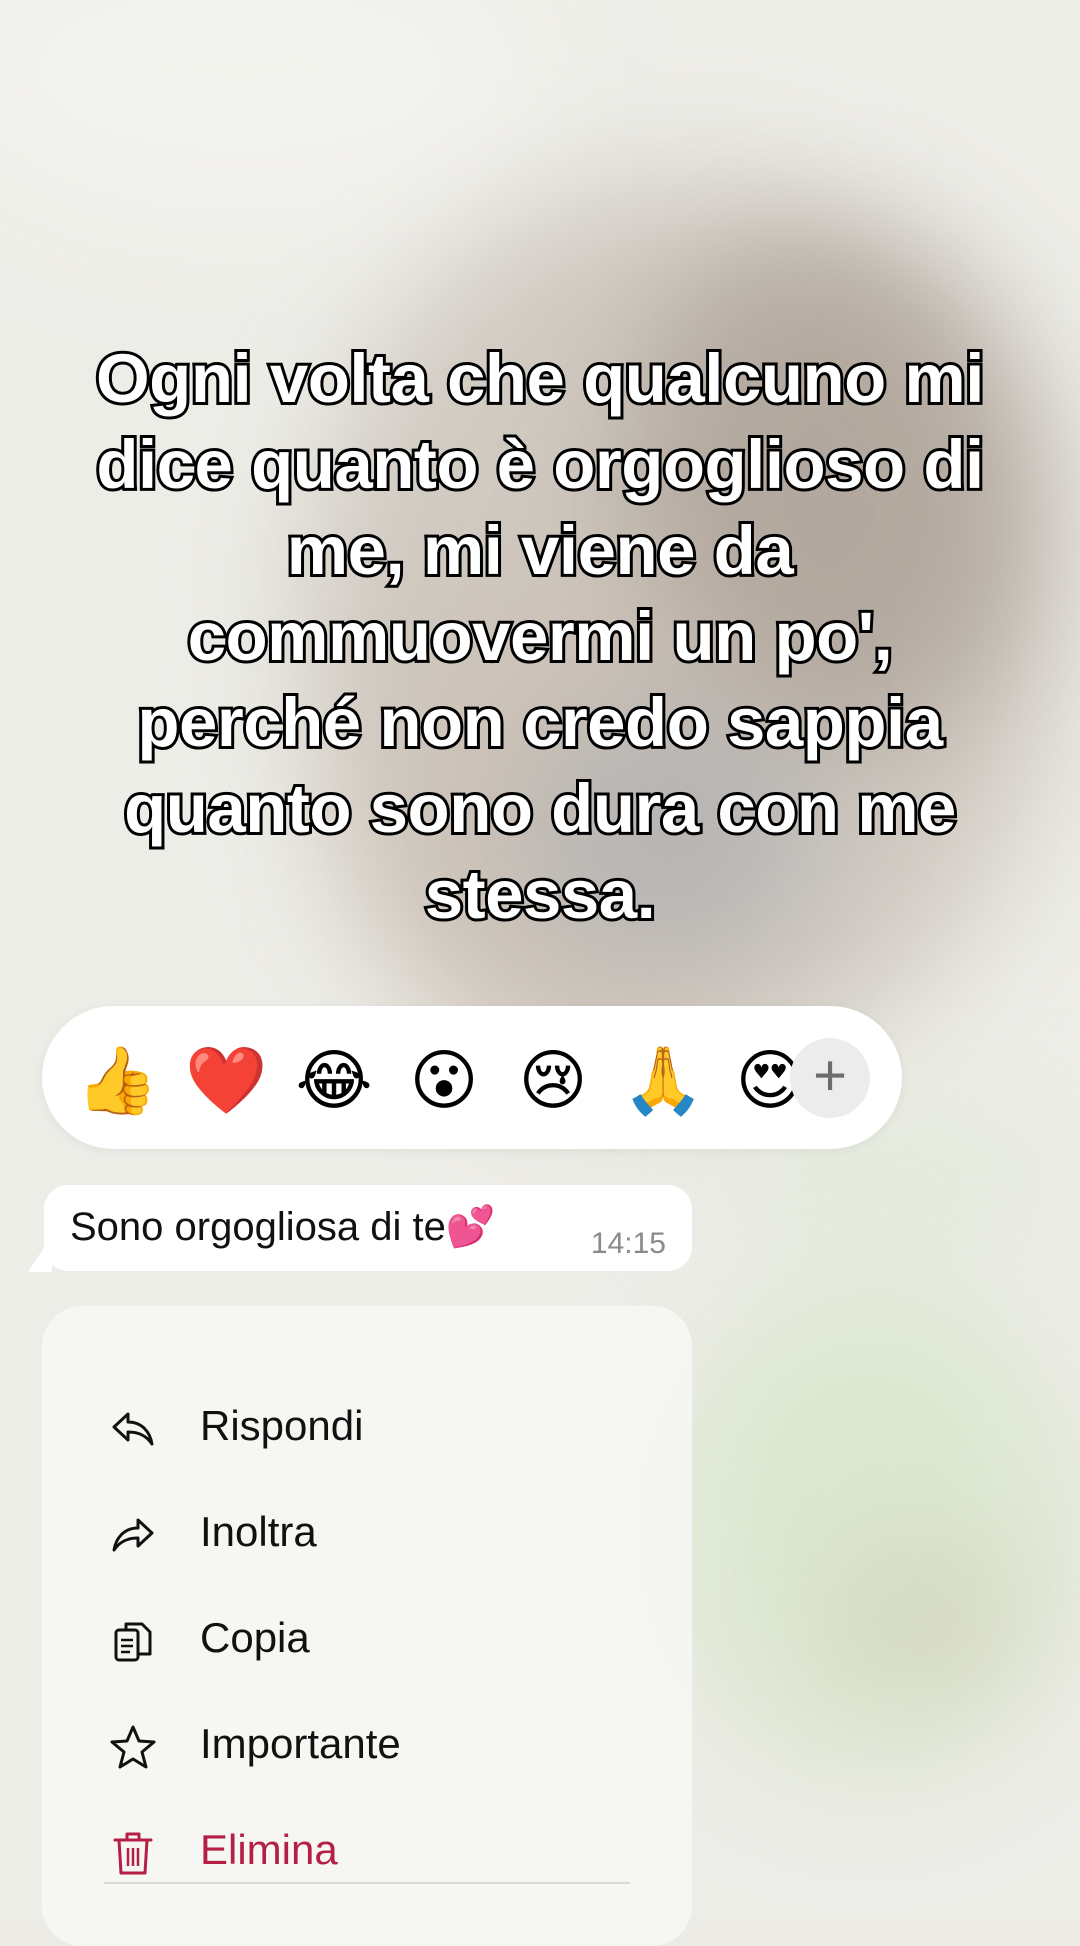 This screenshot has height=1946, width=1080. I want to click on message-bubble: Sono orgogliosa di te💕 14:15, so click(368, 1228).